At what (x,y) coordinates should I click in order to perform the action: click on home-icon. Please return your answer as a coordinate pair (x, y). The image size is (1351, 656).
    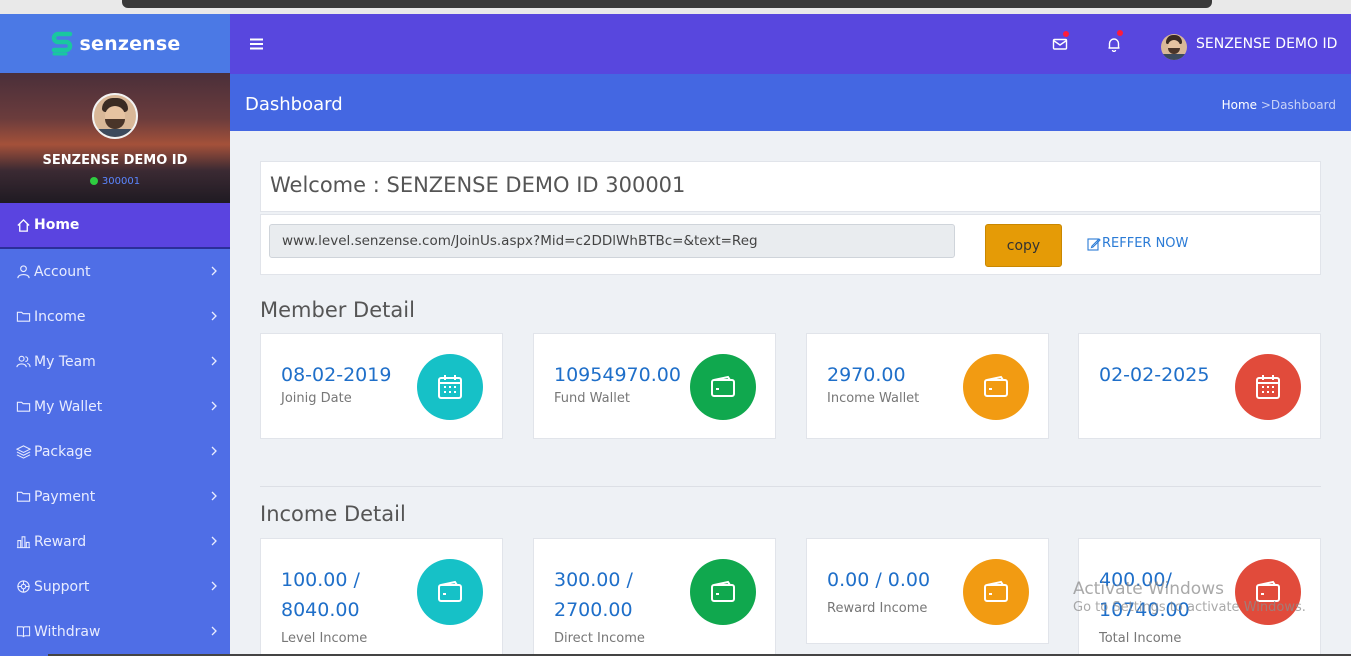
    Looking at the image, I should click on (23, 225).